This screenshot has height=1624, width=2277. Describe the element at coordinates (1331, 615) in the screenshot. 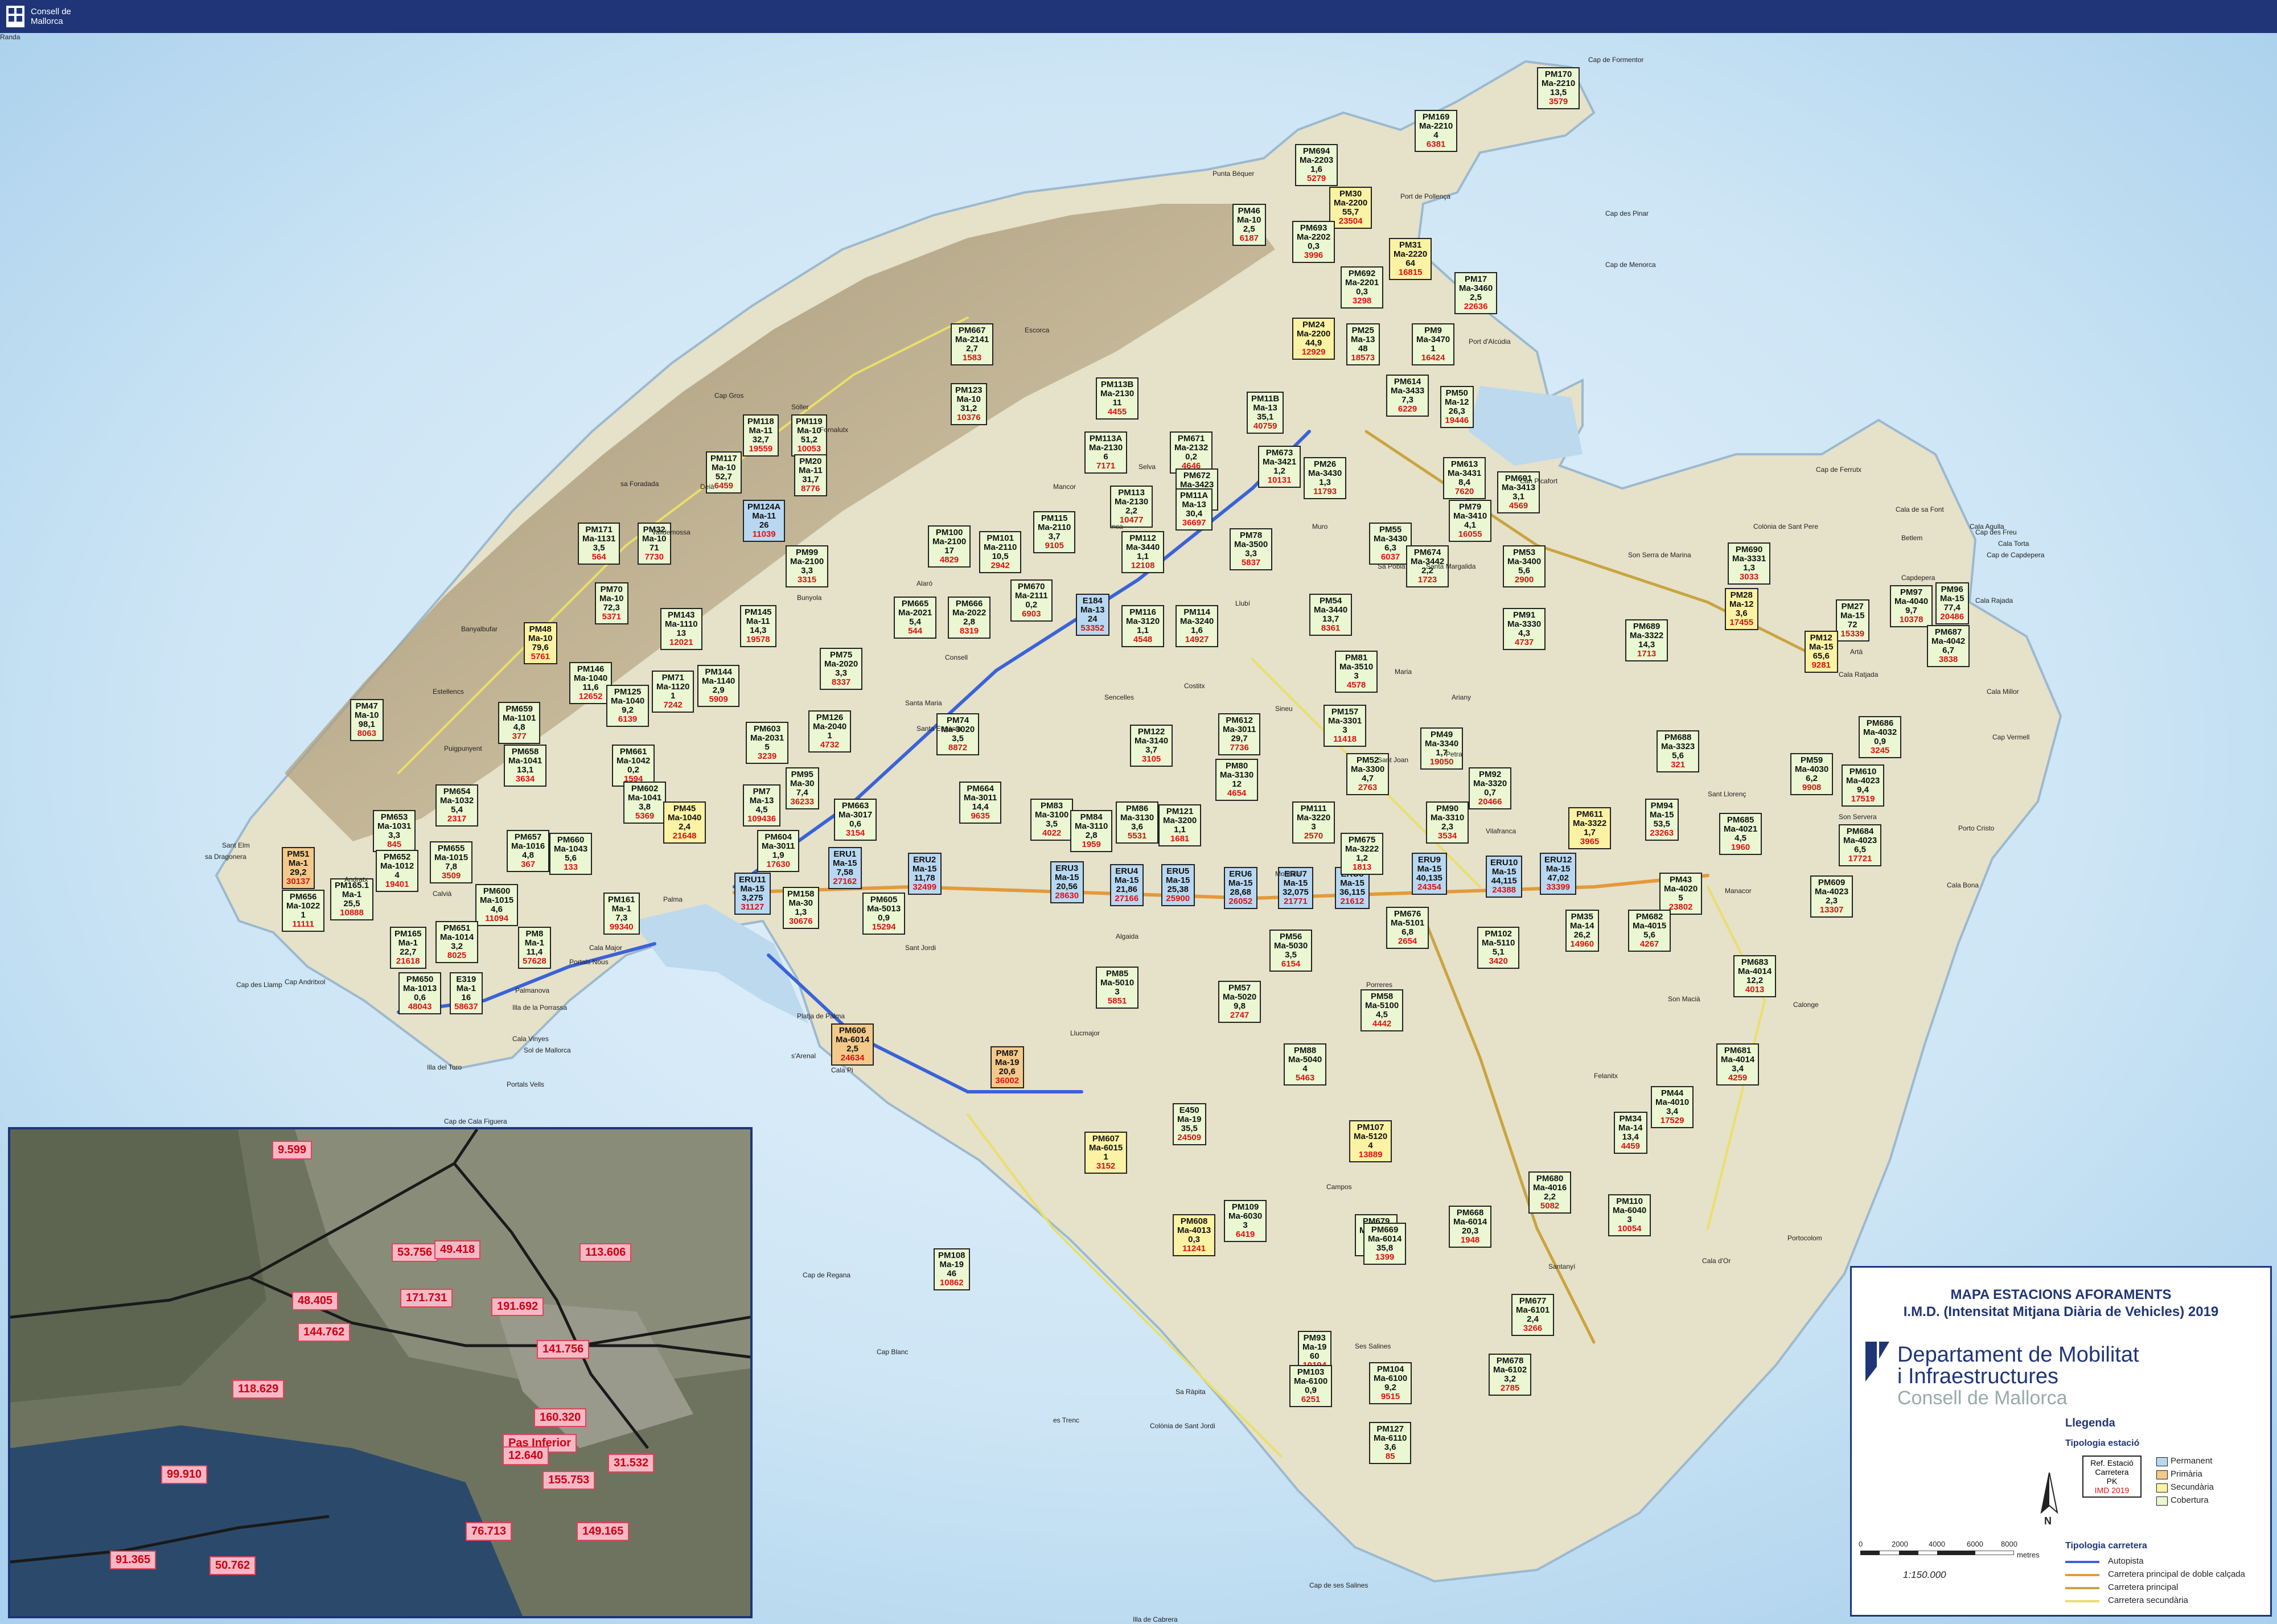

I see `station-pm54: PM54 Ma-3440 13,7 8361` at that location.